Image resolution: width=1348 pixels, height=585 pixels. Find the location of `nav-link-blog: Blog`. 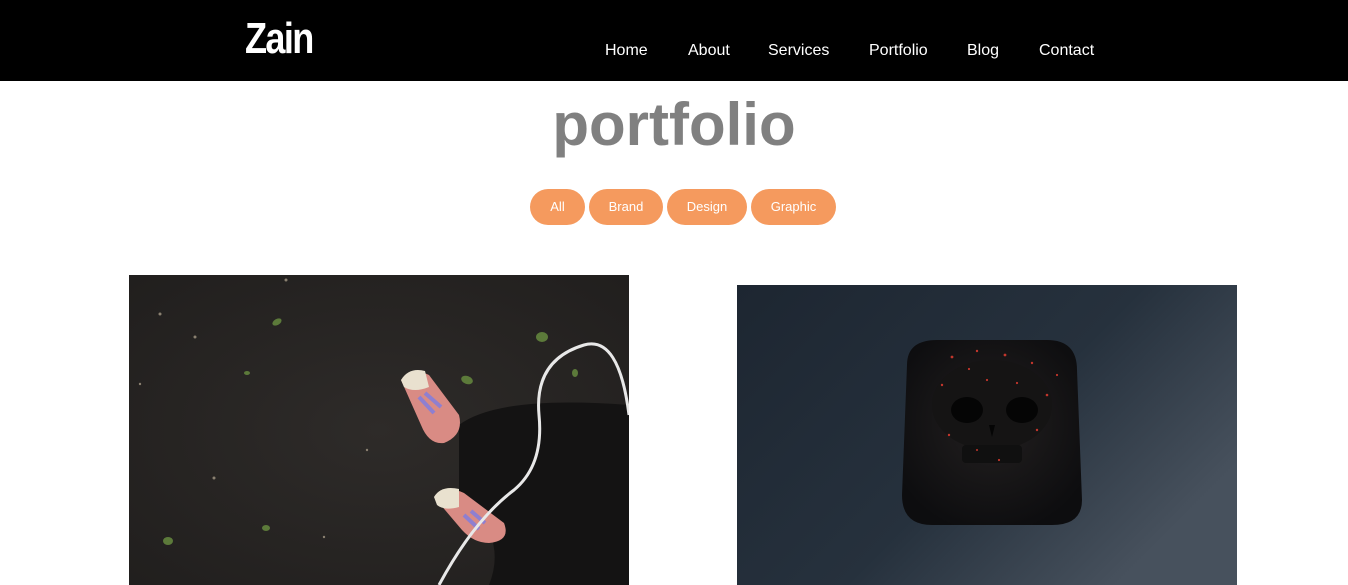

nav-link-blog: Blog is located at coordinates (983, 51).